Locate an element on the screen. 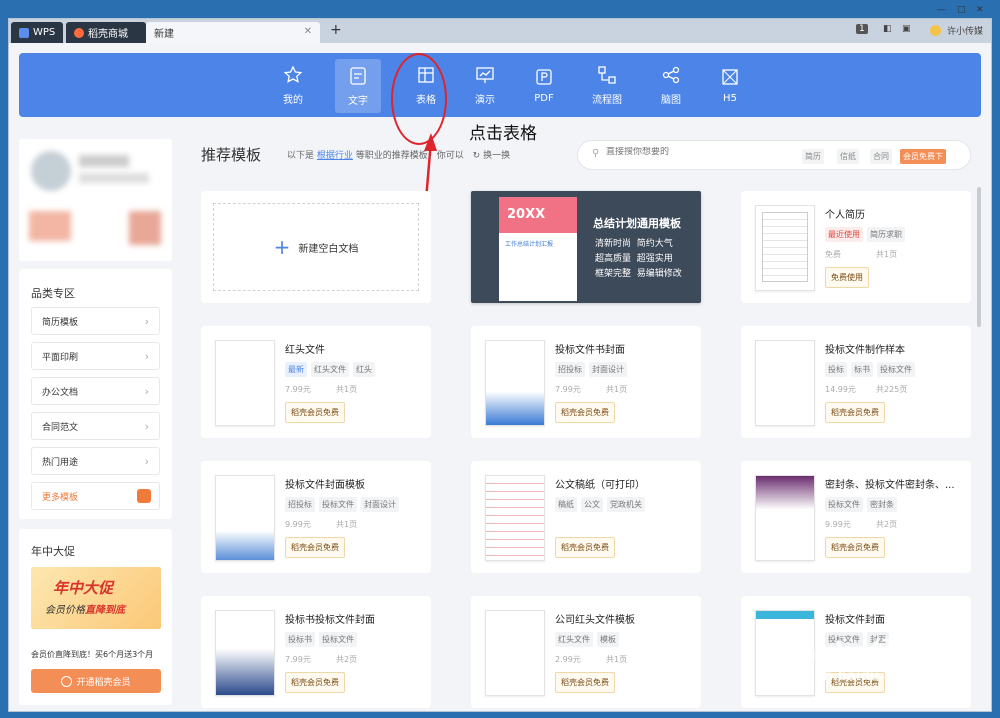 This screenshot has height=718, width=1000. toolbar-h5: H5 is located at coordinates (730, 85).